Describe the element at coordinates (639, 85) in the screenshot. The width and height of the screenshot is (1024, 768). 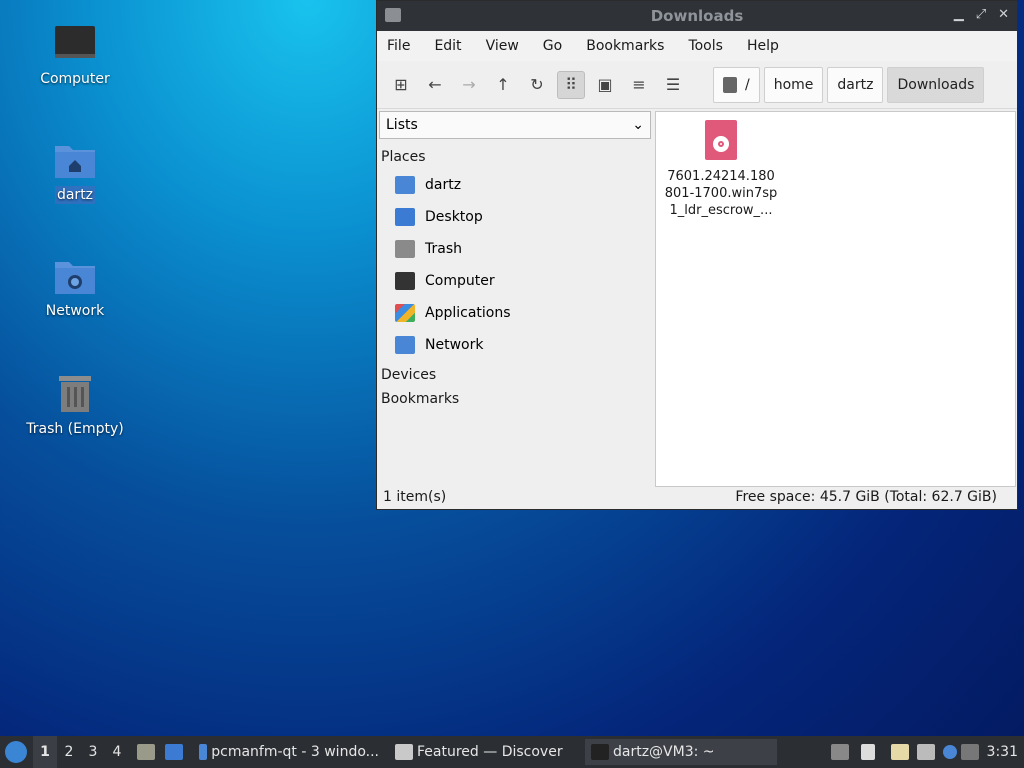
I see `compact-view-icon: ≡` at that location.